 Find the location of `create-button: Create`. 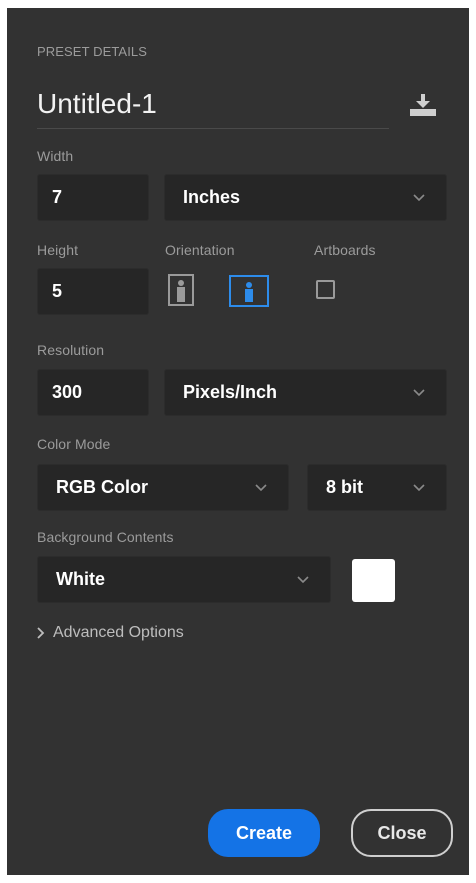

create-button: Create is located at coordinates (264, 833).